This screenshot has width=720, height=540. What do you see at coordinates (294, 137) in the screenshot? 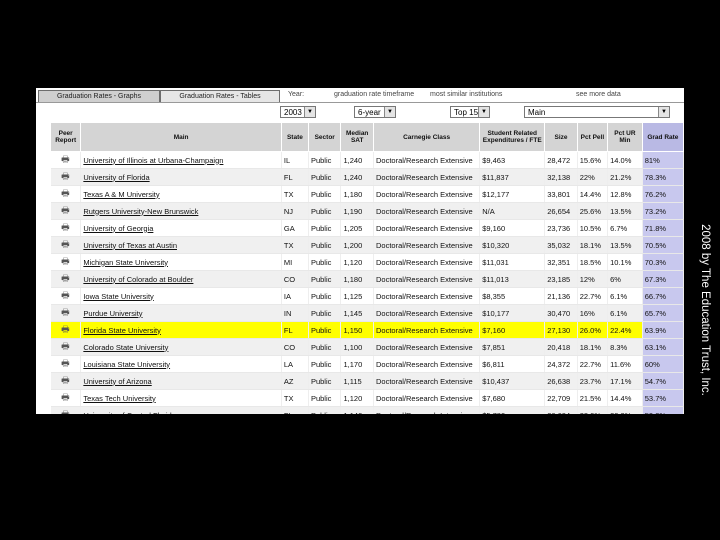
I see `col-state: State` at bounding box center [294, 137].